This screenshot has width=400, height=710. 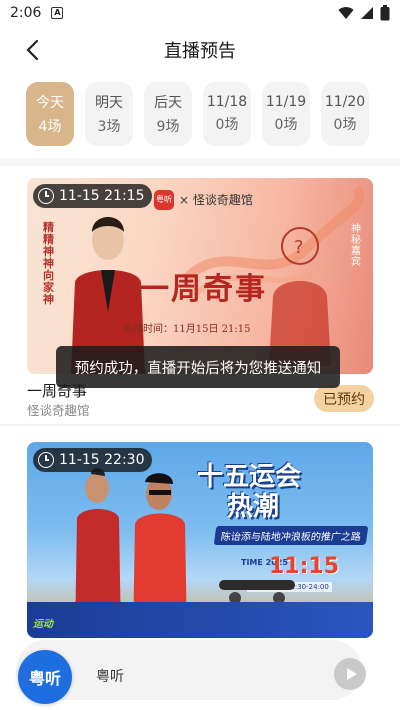 I want to click on day-tab-today: 今天 4场, so click(x=50, y=114).